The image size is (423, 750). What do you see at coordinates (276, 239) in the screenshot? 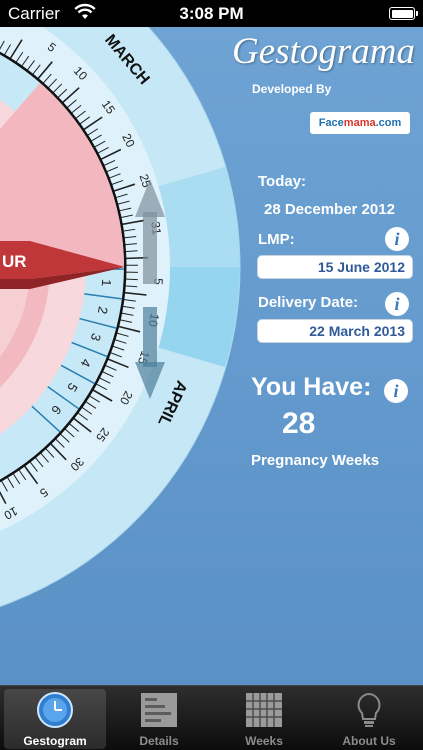
I see `lmp-label: LMP:` at bounding box center [276, 239].